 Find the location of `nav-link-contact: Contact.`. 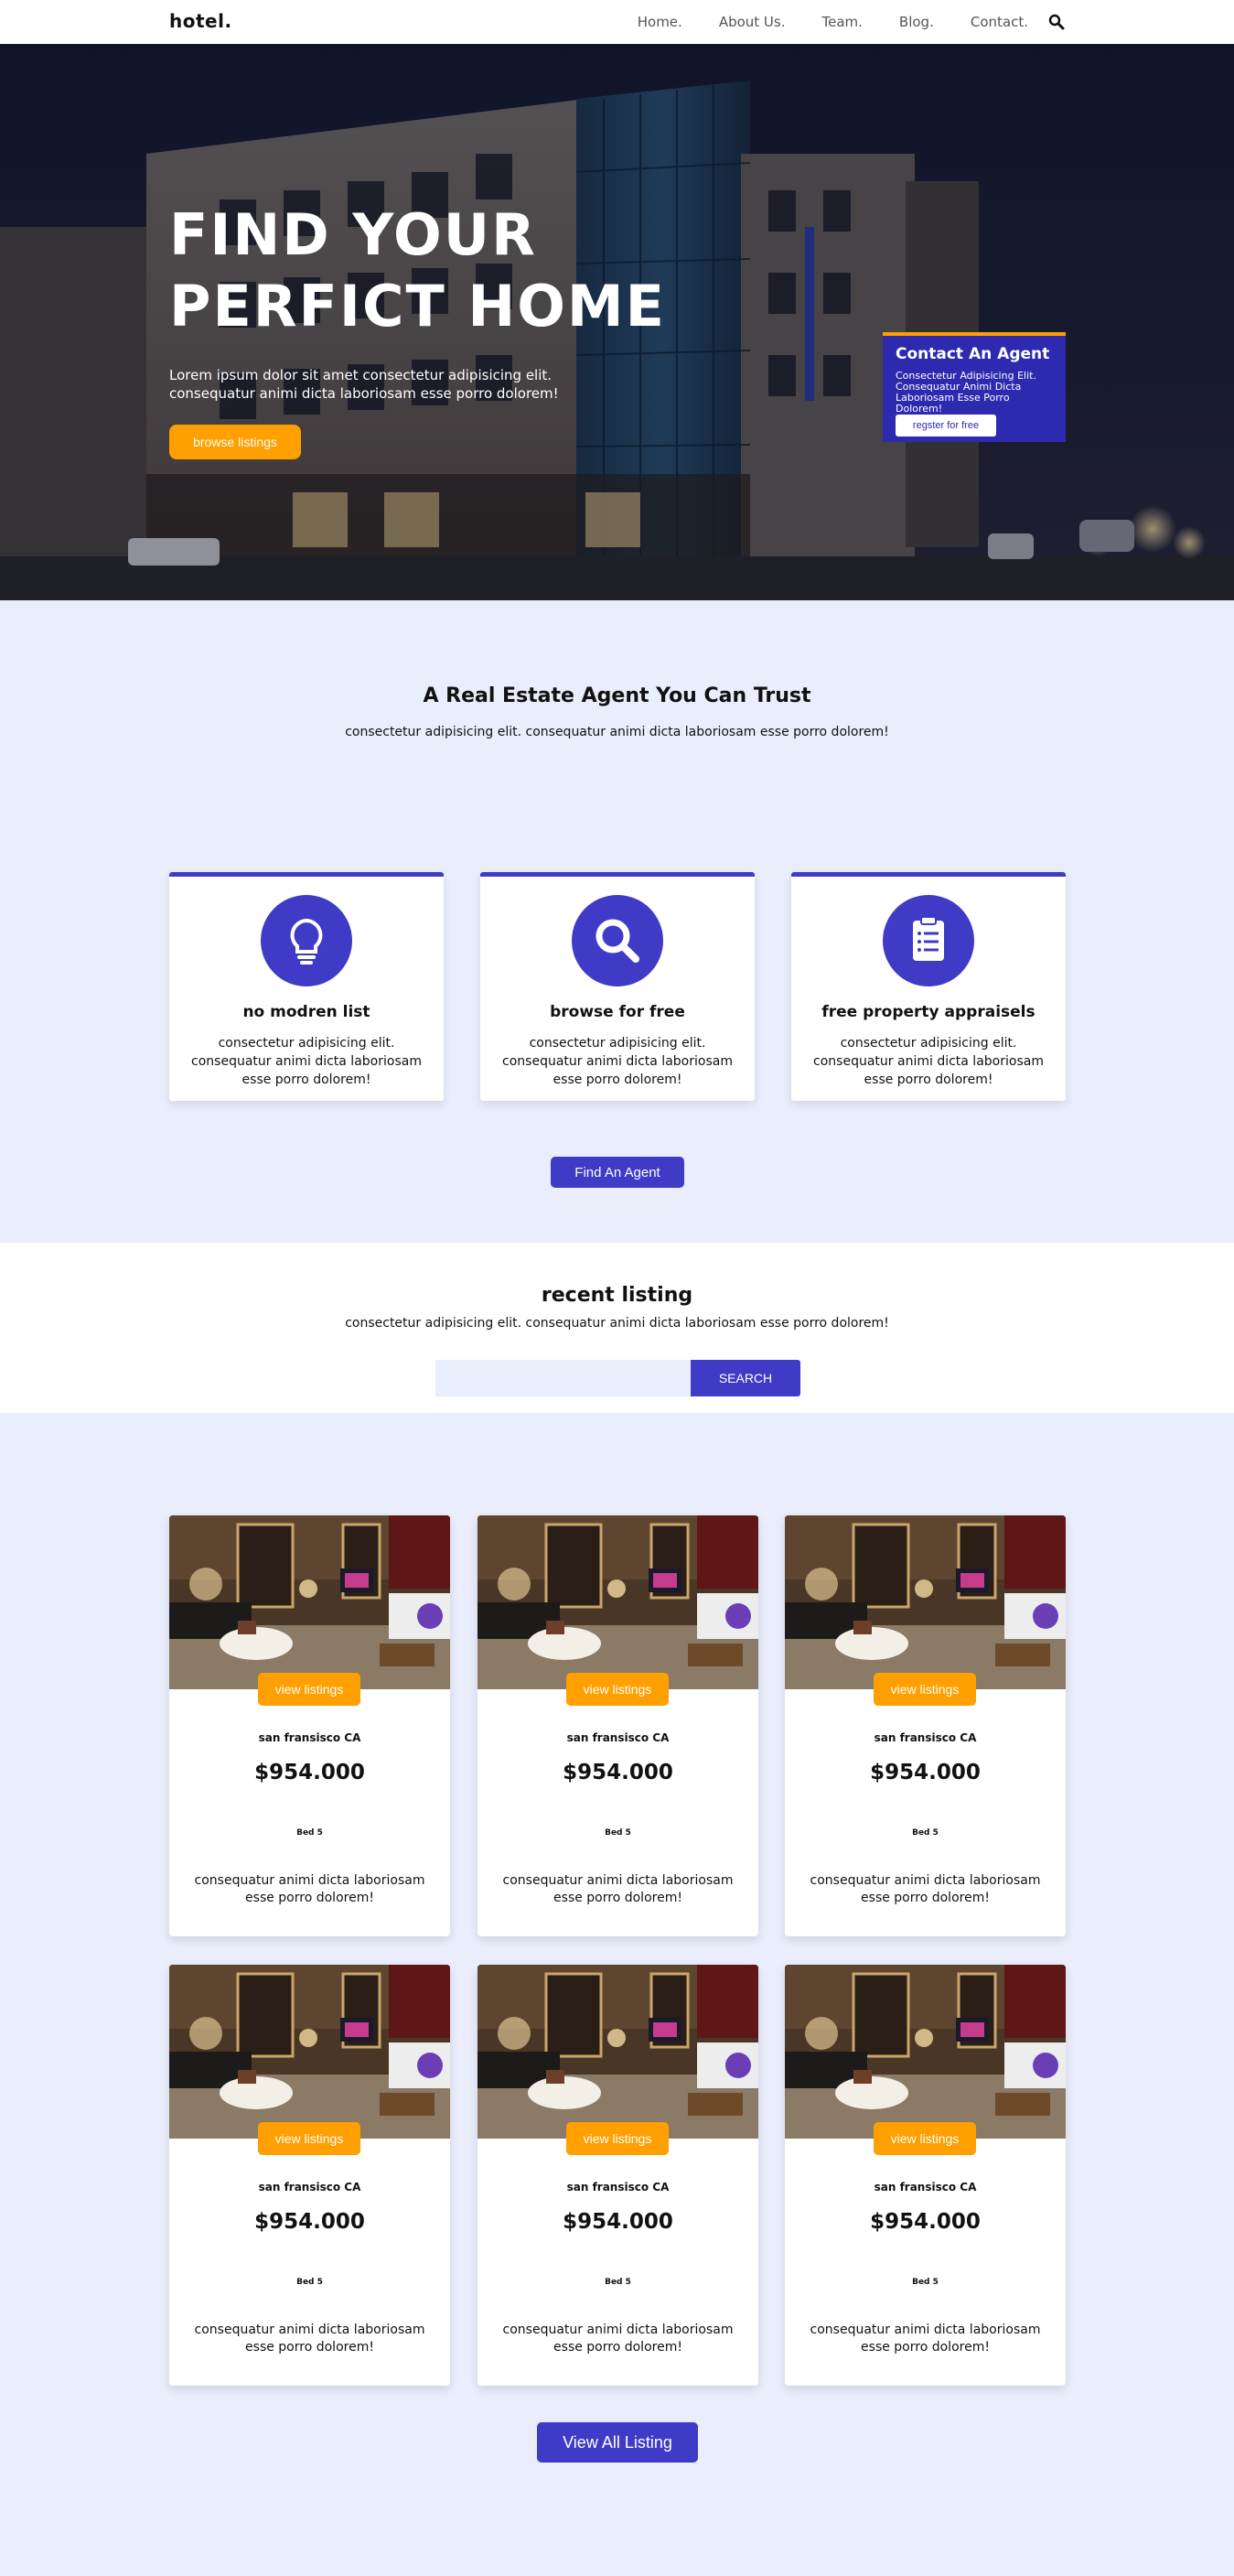

nav-link-contact: Contact. is located at coordinates (1000, 22).